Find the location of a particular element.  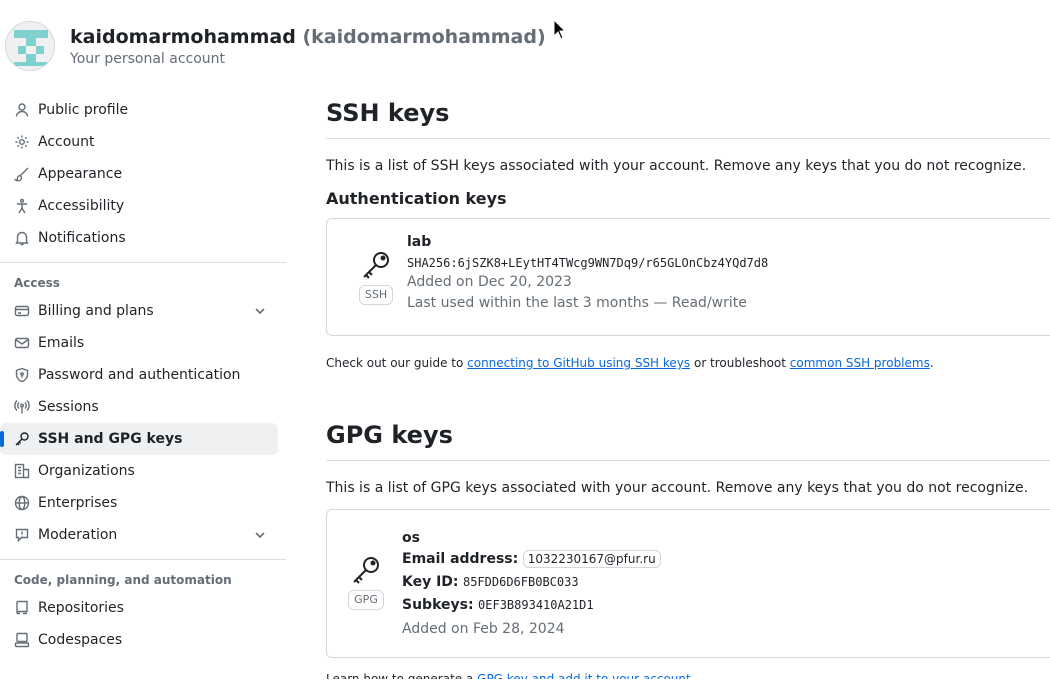

gpg-email-badge: 1032230167@pfur.ru is located at coordinates (591, 559).